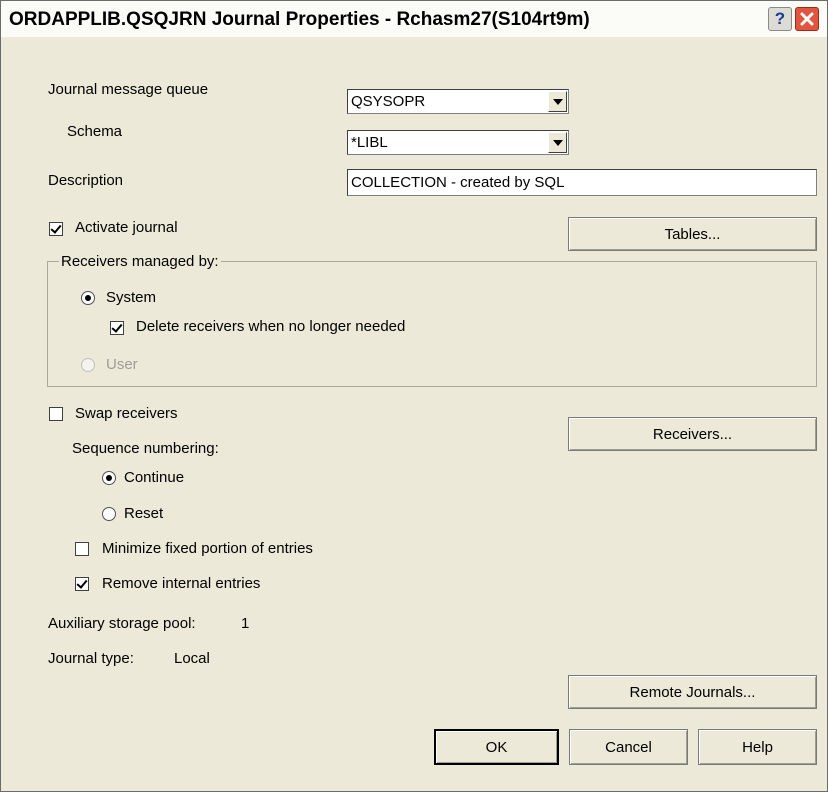 This screenshot has height=792, width=828. What do you see at coordinates (145, 448) in the screenshot?
I see `sequence-numbering-label: Sequence numbering:` at bounding box center [145, 448].